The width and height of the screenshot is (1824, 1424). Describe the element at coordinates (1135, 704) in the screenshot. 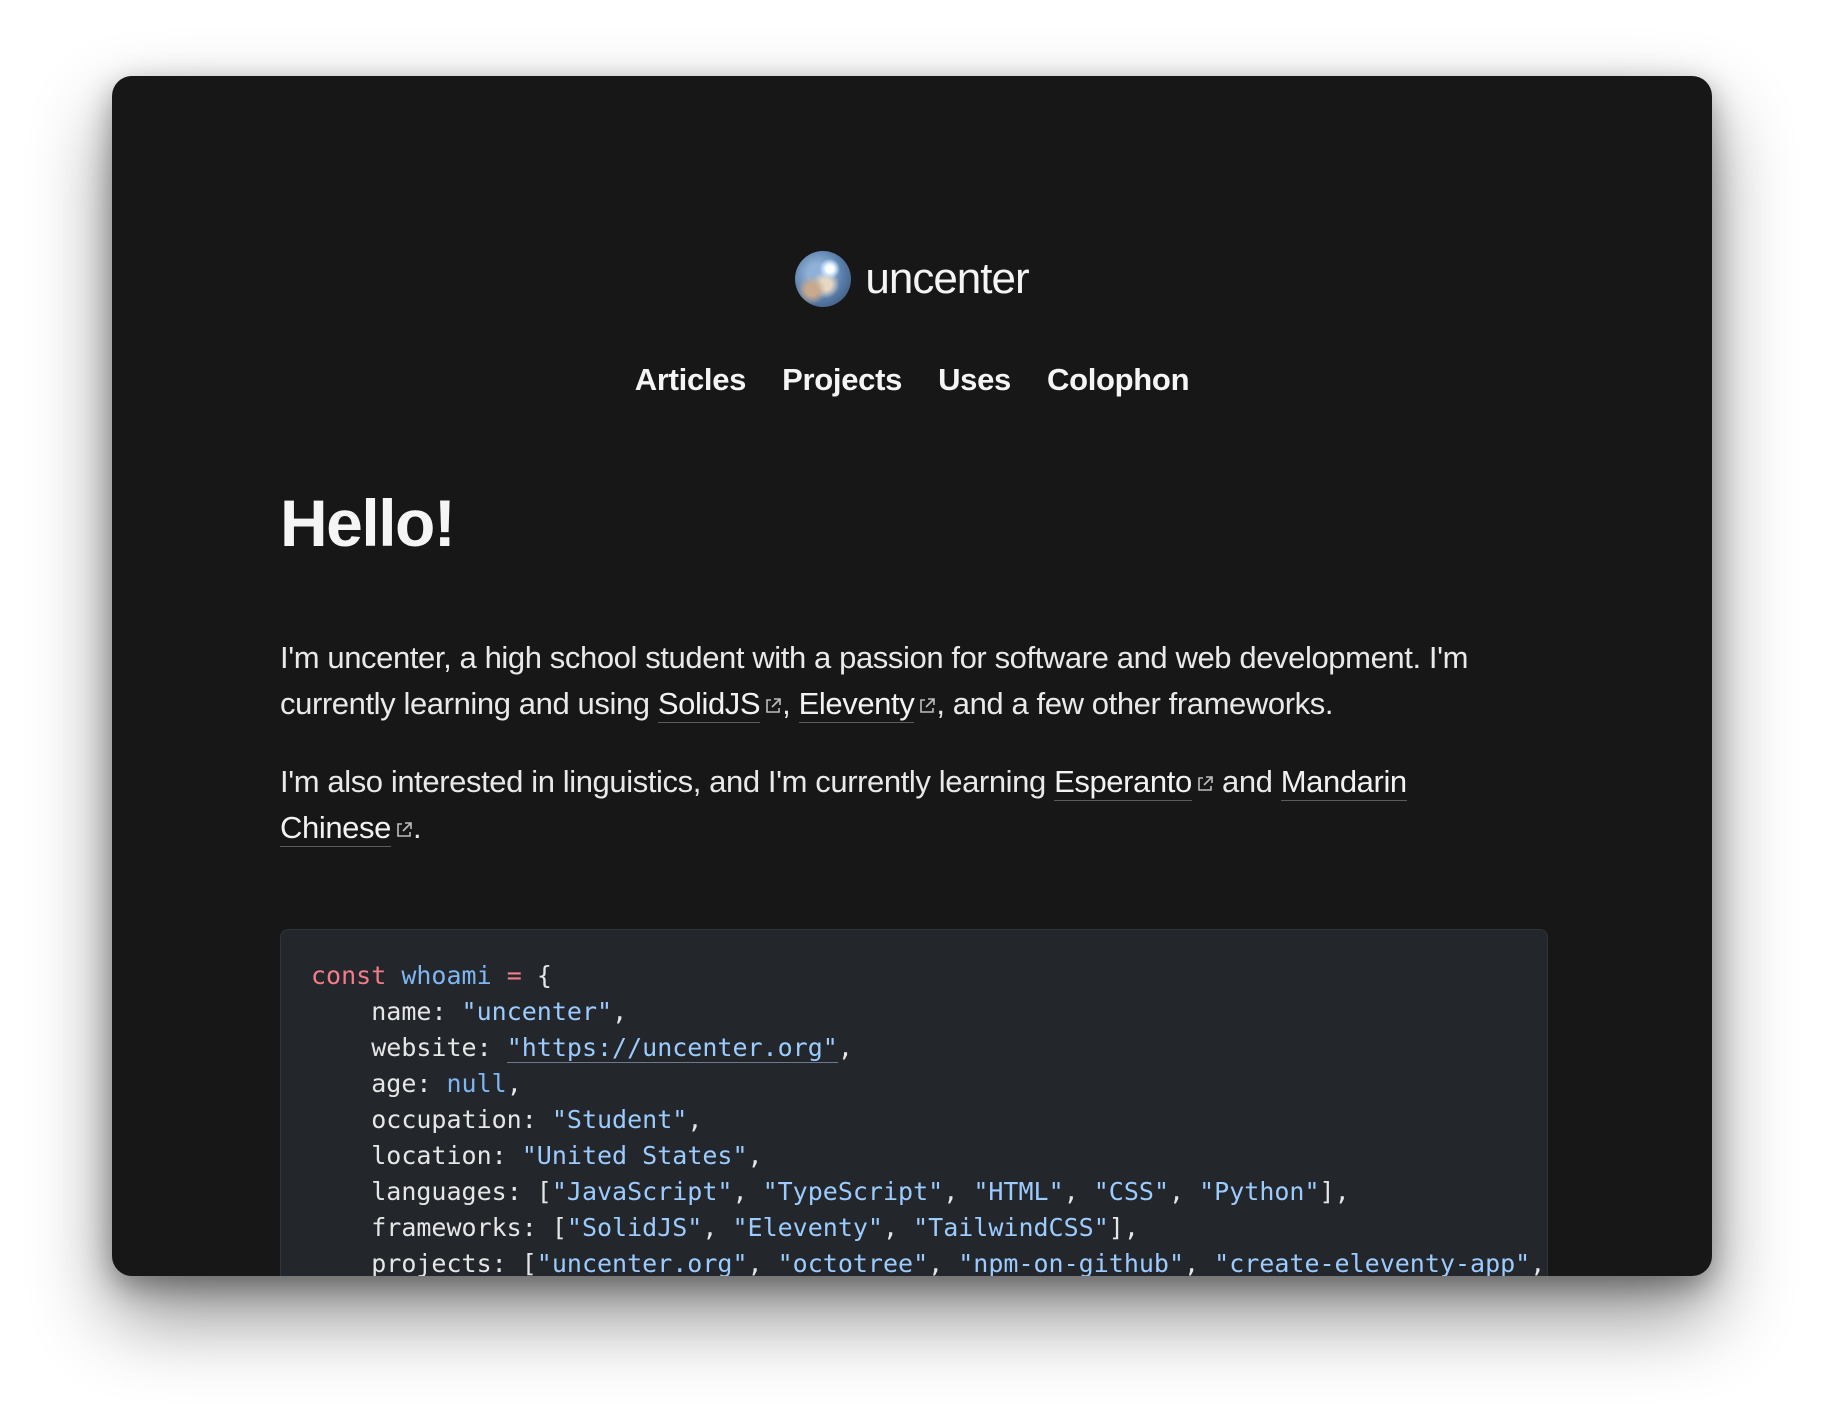

I see `intro-text-end: , and a few other frameworks.` at that location.